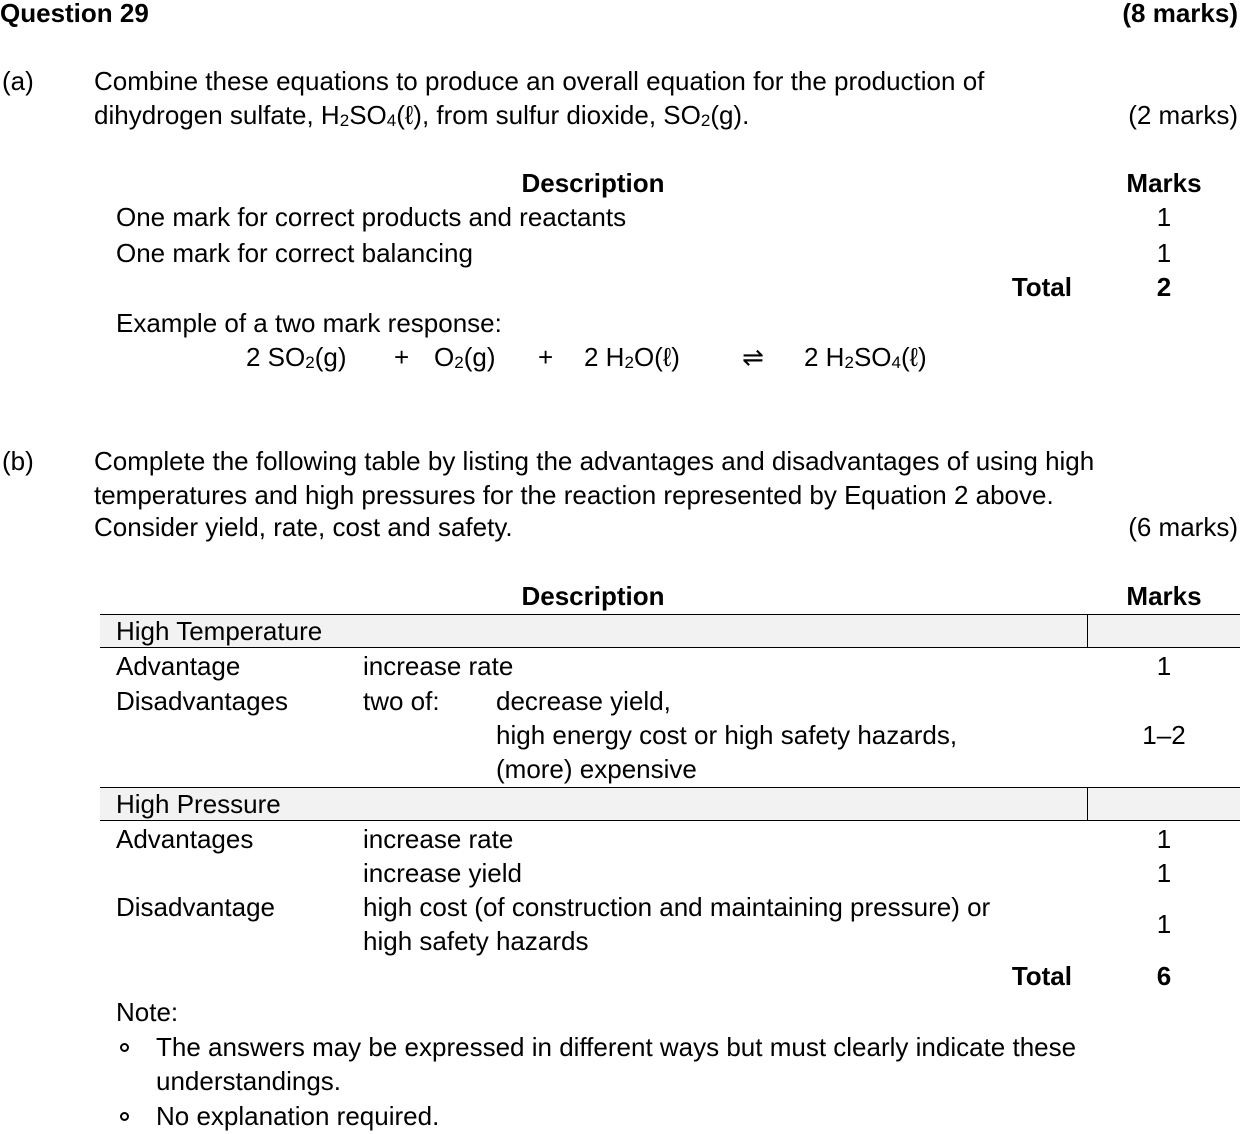 The height and width of the screenshot is (1134, 1240). Describe the element at coordinates (18, 461) in the screenshot. I see `part-b-label: (b)` at that location.